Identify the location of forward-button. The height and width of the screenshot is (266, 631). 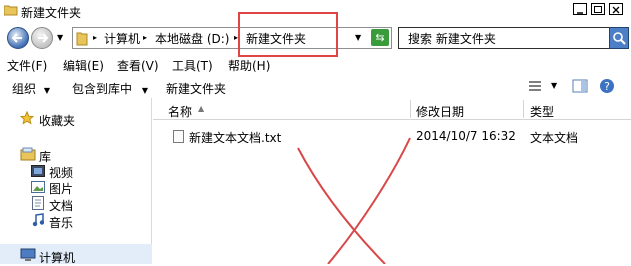
(42, 38).